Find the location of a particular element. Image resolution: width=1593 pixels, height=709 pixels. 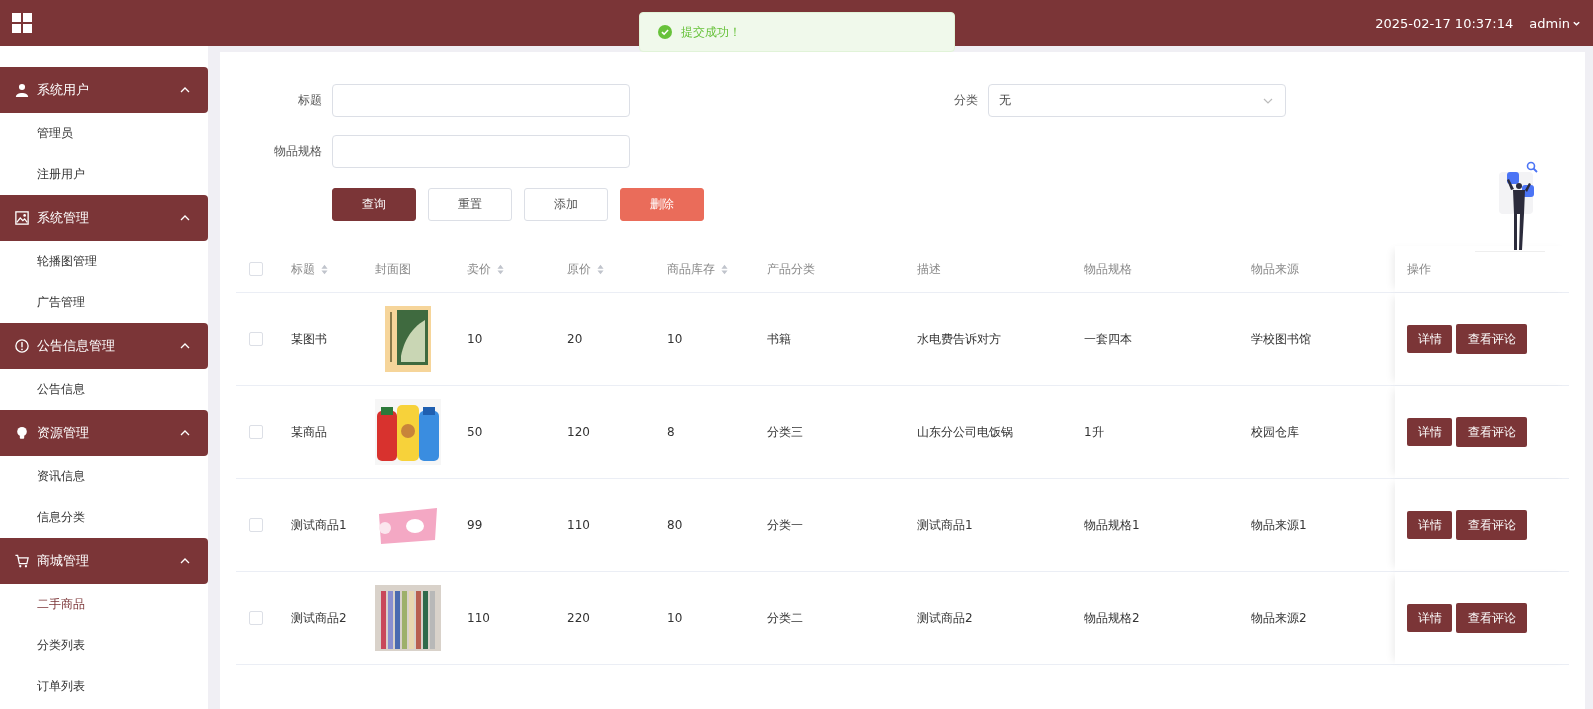

image-icon is located at coordinates (22, 218).